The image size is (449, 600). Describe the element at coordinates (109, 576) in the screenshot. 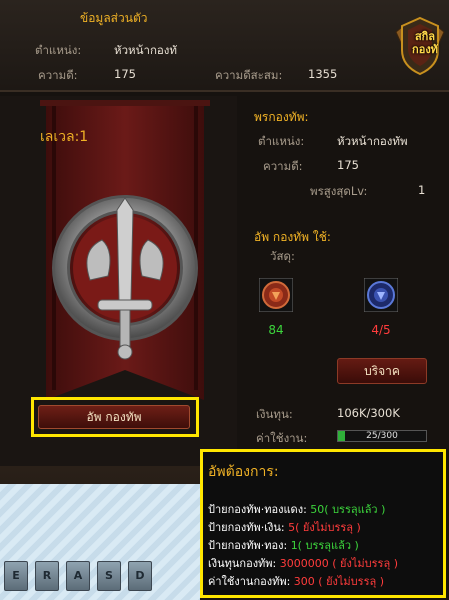

I see `hotkey-s: S` at that location.